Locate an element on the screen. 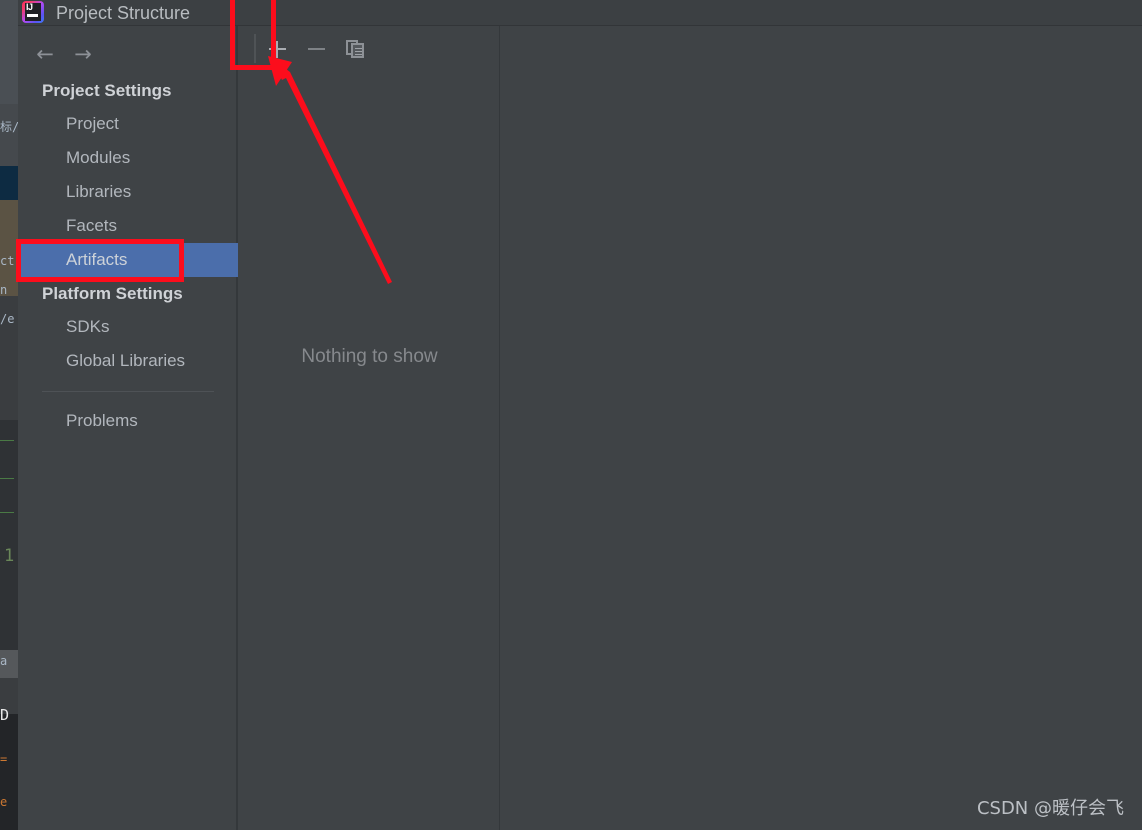 The image size is (1142, 830). background-ide-strip: 标/ ct n /e 1 a D = e is located at coordinates (9, 415).